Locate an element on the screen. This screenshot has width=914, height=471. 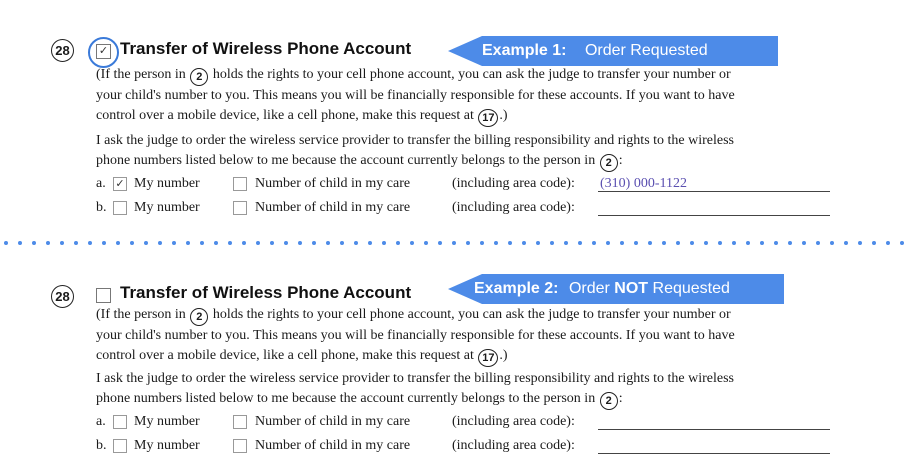
callout-label: Example 1: is located at coordinates (524, 50).